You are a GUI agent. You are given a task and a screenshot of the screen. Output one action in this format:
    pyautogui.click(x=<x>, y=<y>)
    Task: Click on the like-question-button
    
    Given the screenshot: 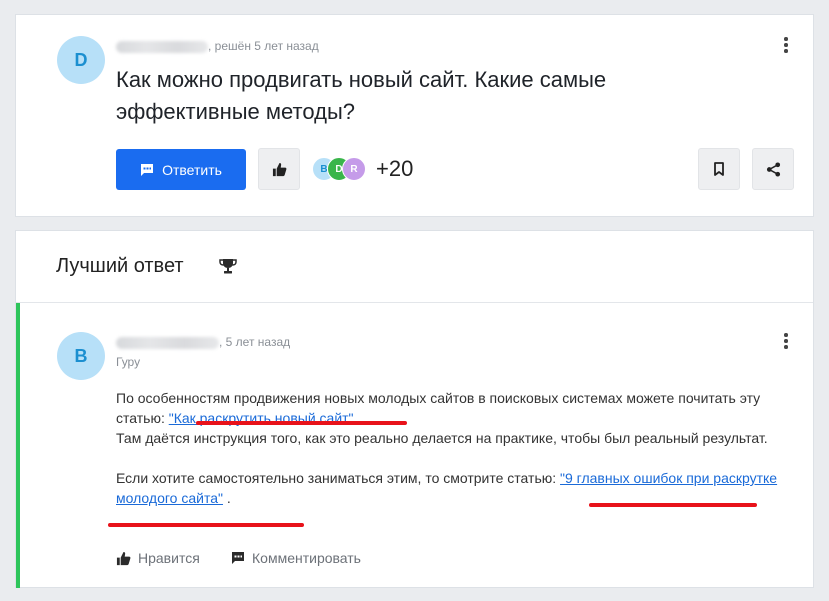 What is the action you would take?
    pyautogui.click(x=279, y=169)
    